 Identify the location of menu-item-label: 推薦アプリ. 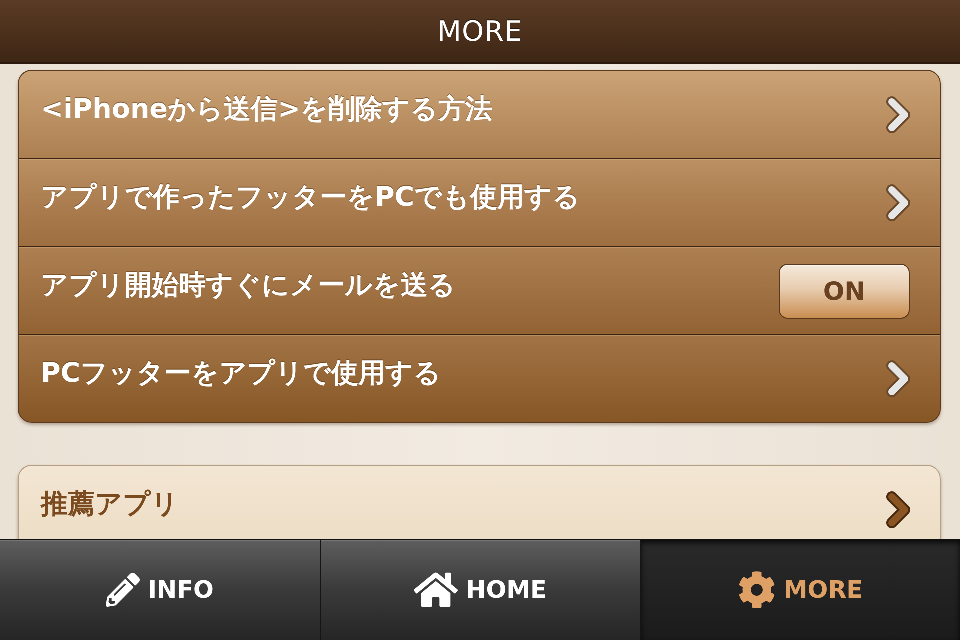
(110, 504).